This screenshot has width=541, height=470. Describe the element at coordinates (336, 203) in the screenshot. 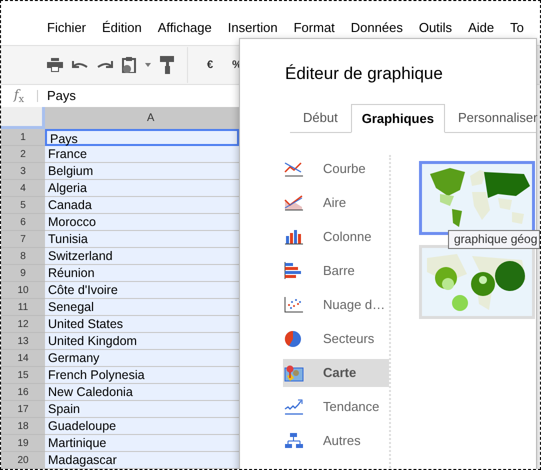

I see `chart-type-item: Aire` at that location.